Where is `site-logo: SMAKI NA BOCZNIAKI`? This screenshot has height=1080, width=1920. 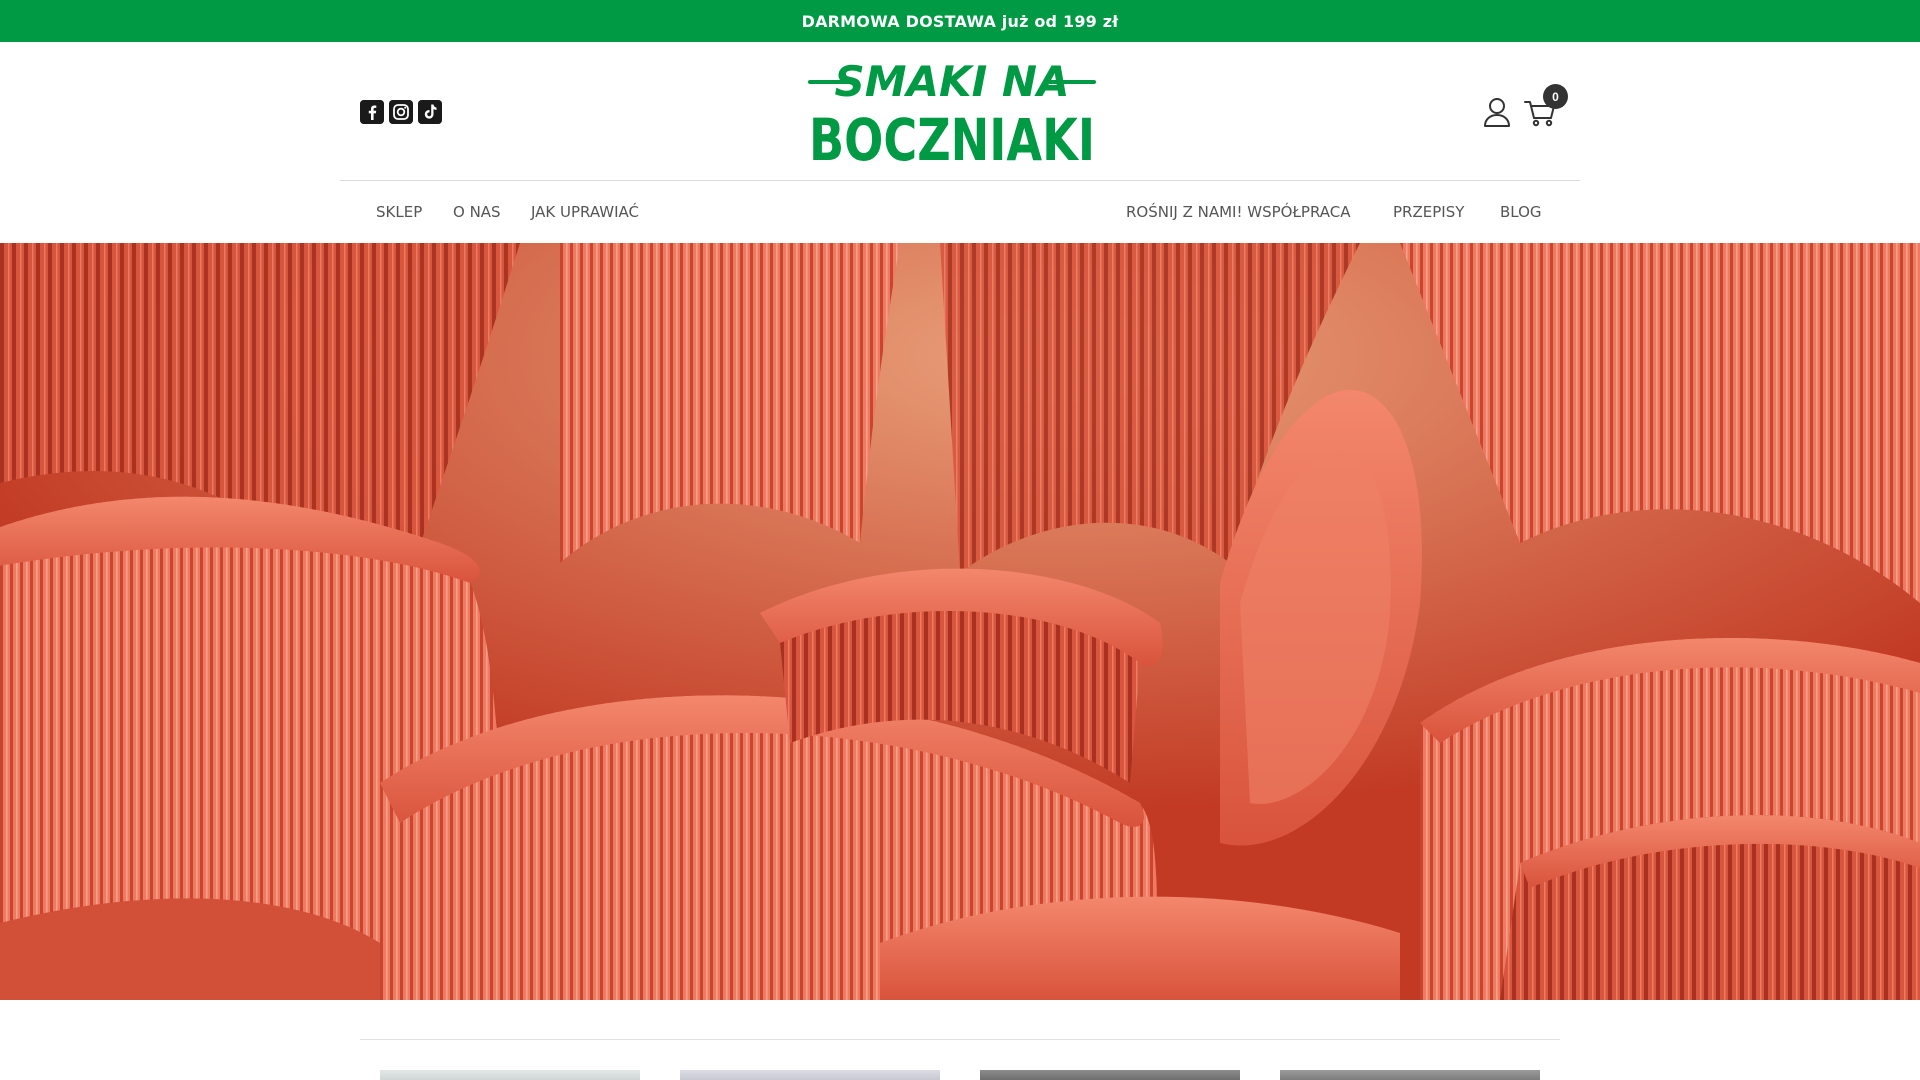
site-logo: SMAKI NA BOCZNIAKI is located at coordinates (952, 111).